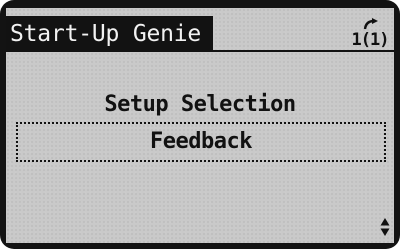 This screenshot has height=249, width=400. I want to click on screen-title: Start-Up Genie, so click(109, 34).